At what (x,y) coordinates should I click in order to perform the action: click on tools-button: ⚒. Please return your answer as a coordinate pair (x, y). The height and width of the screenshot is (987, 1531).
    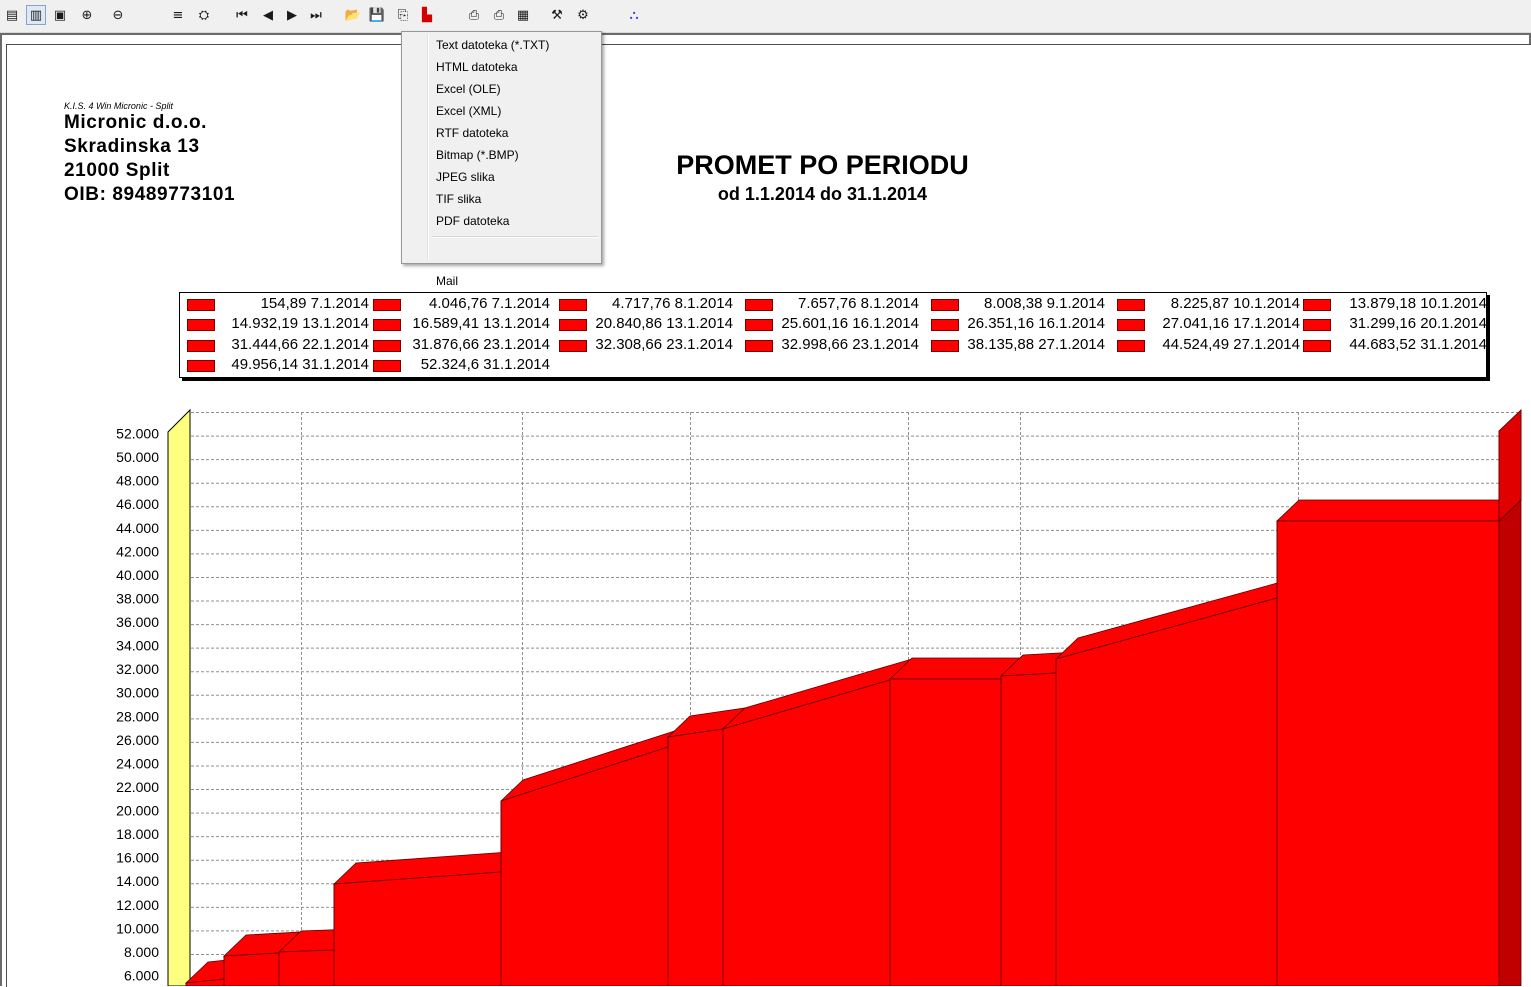
    Looking at the image, I should click on (557, 15).